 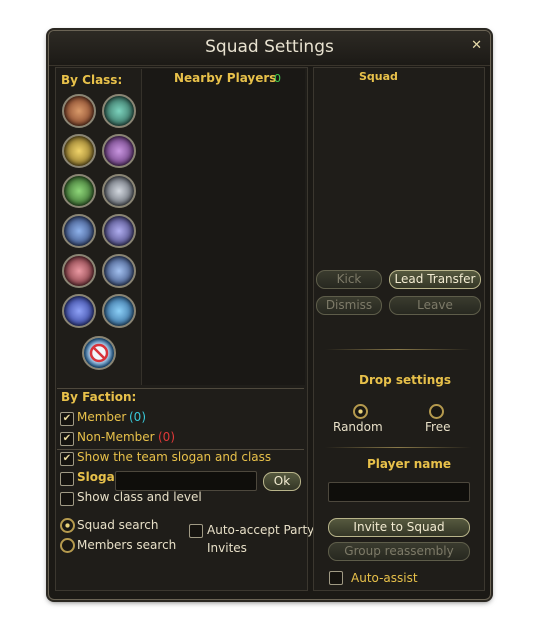 What do you see at coordinates (67, 419) in the screenshot?
I see `member-checkbox: ✔` at bounding box center [67, 419].